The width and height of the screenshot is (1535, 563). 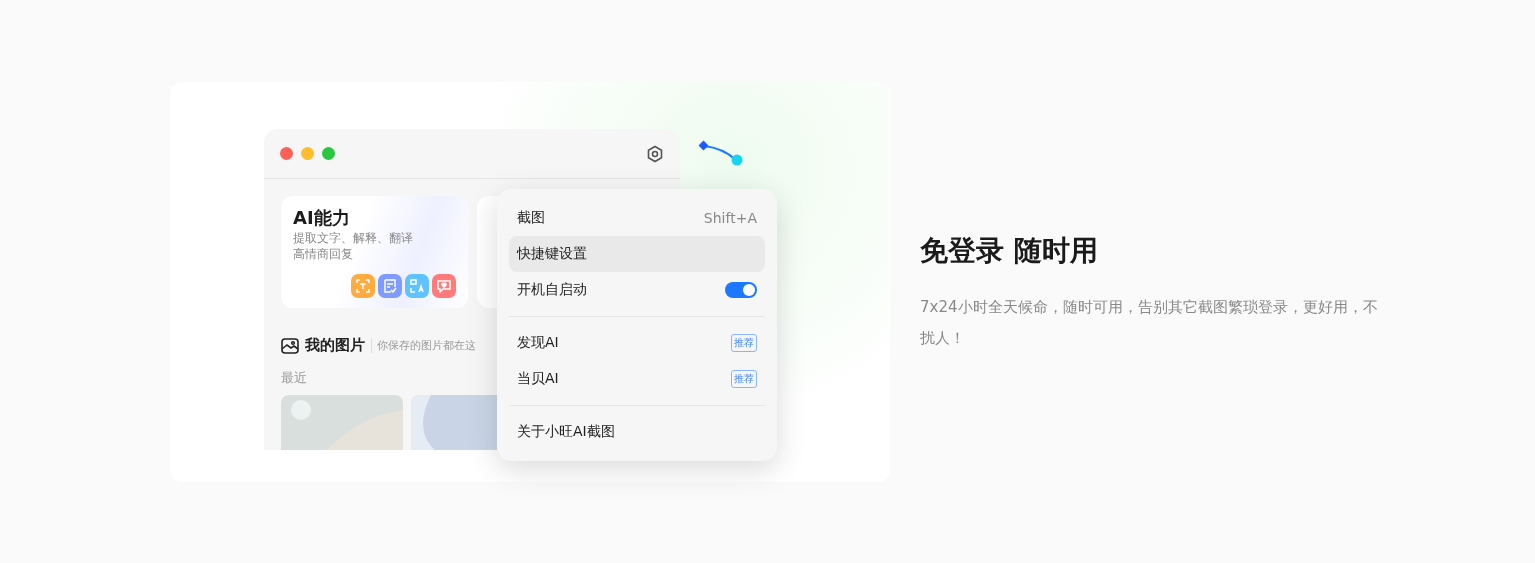 I want to click on menu-item-label: 截图, so click(x=531, y=218).